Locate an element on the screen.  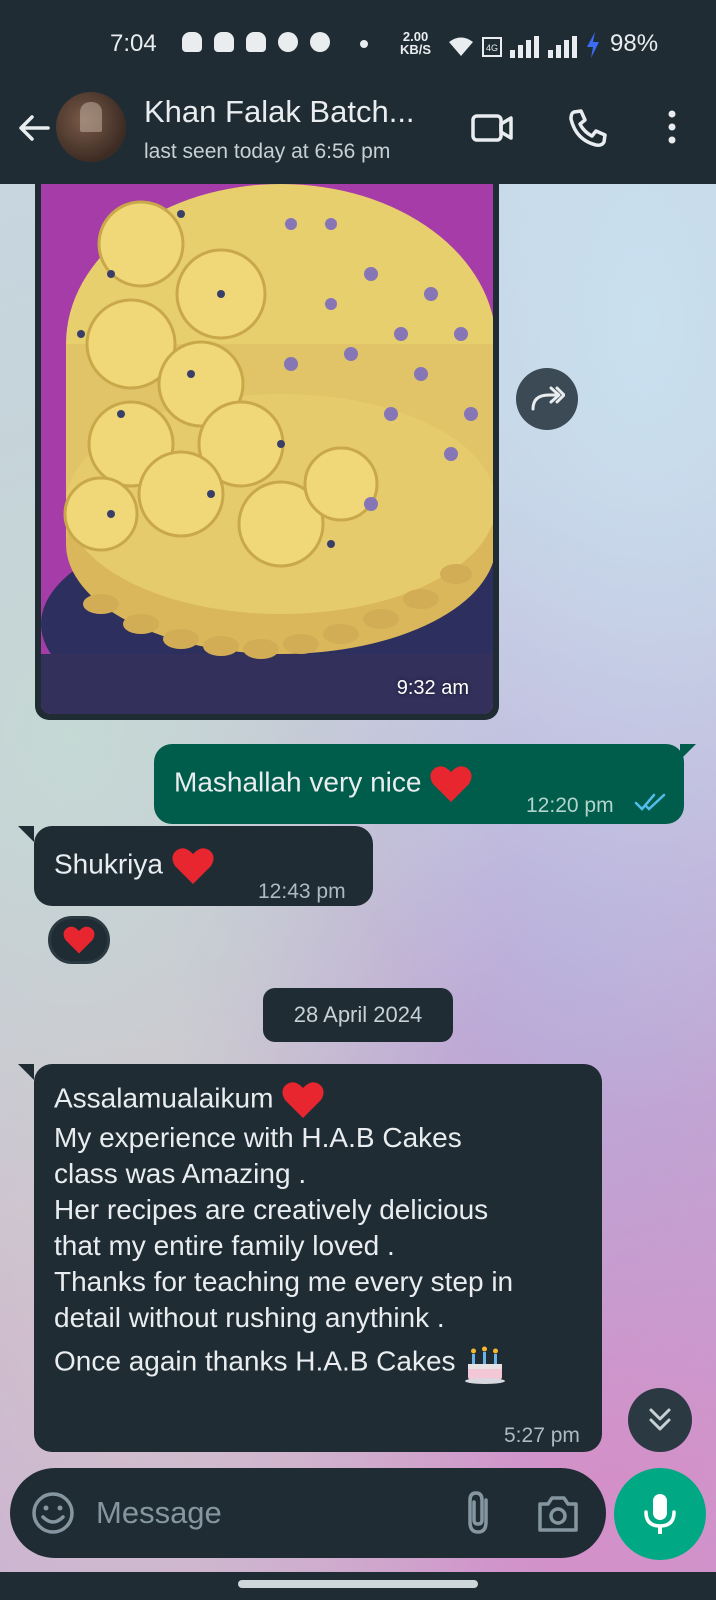
read-receipt-icon is located at coordinates (650, 802).